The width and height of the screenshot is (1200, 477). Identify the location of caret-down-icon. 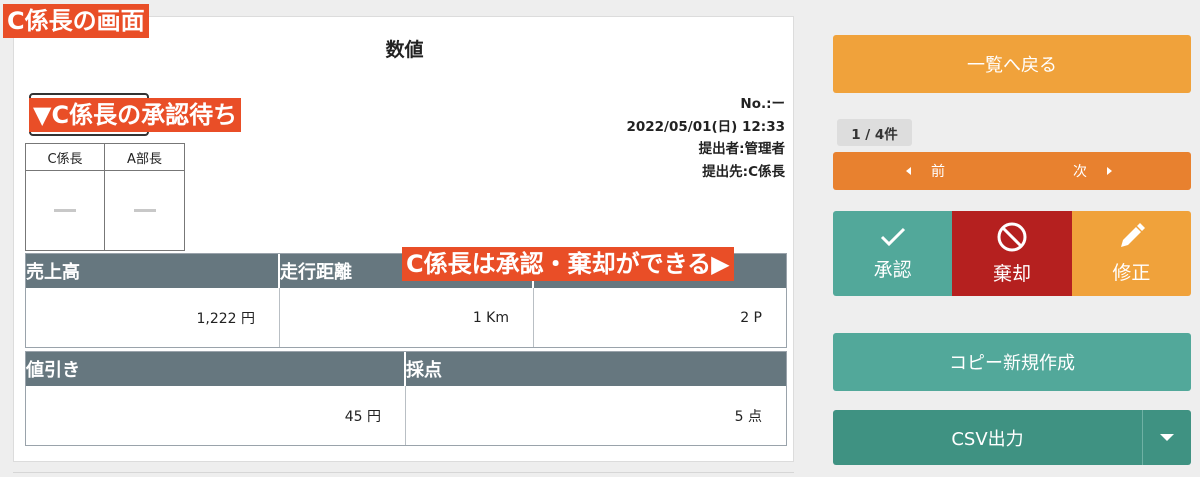
(1167, 437).